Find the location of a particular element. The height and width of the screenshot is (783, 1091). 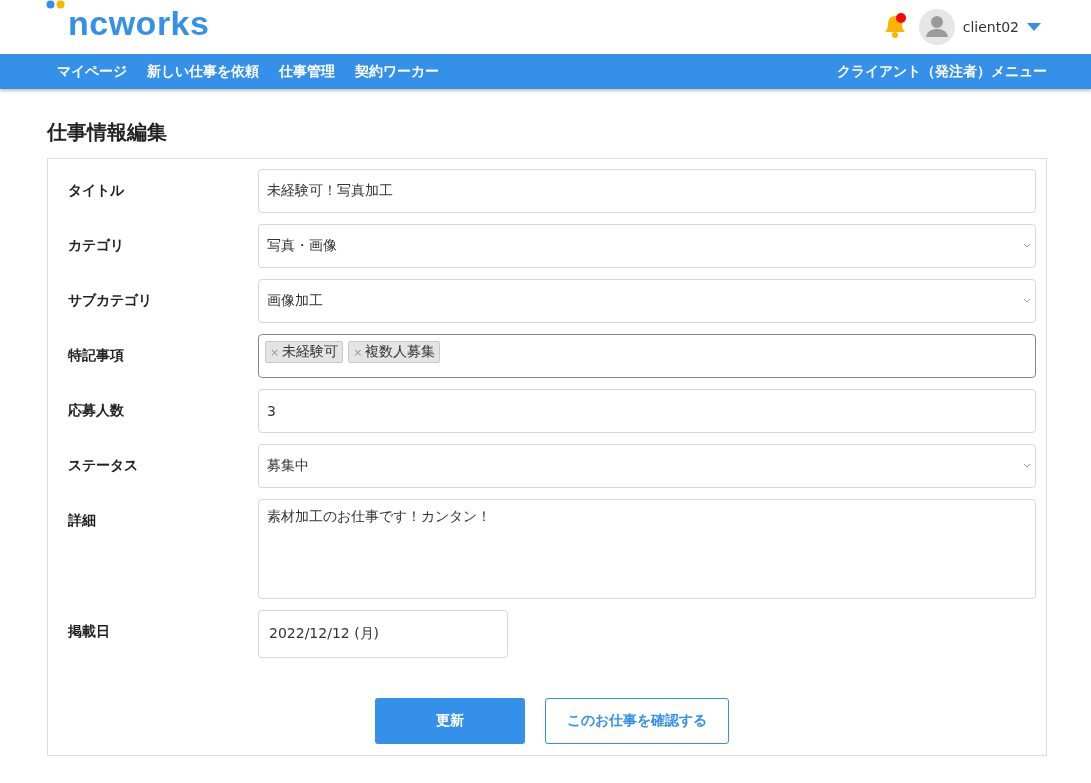

field-label: カテゴリ is located at coordinates (96, 245).